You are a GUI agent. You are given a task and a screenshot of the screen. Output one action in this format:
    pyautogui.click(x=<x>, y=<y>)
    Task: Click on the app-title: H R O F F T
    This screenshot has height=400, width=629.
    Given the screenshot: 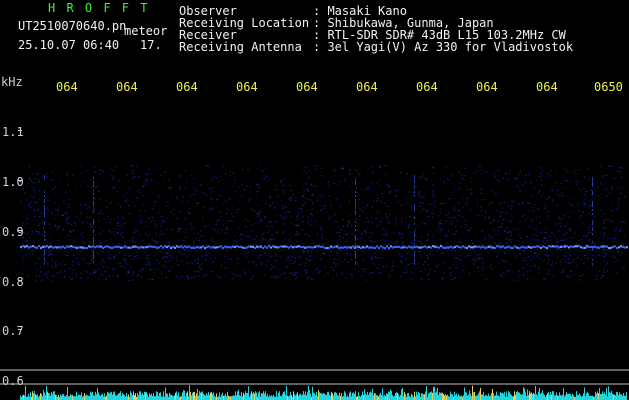 What is the action you would take?
    pyautogui.click(x=99, y=8)
    